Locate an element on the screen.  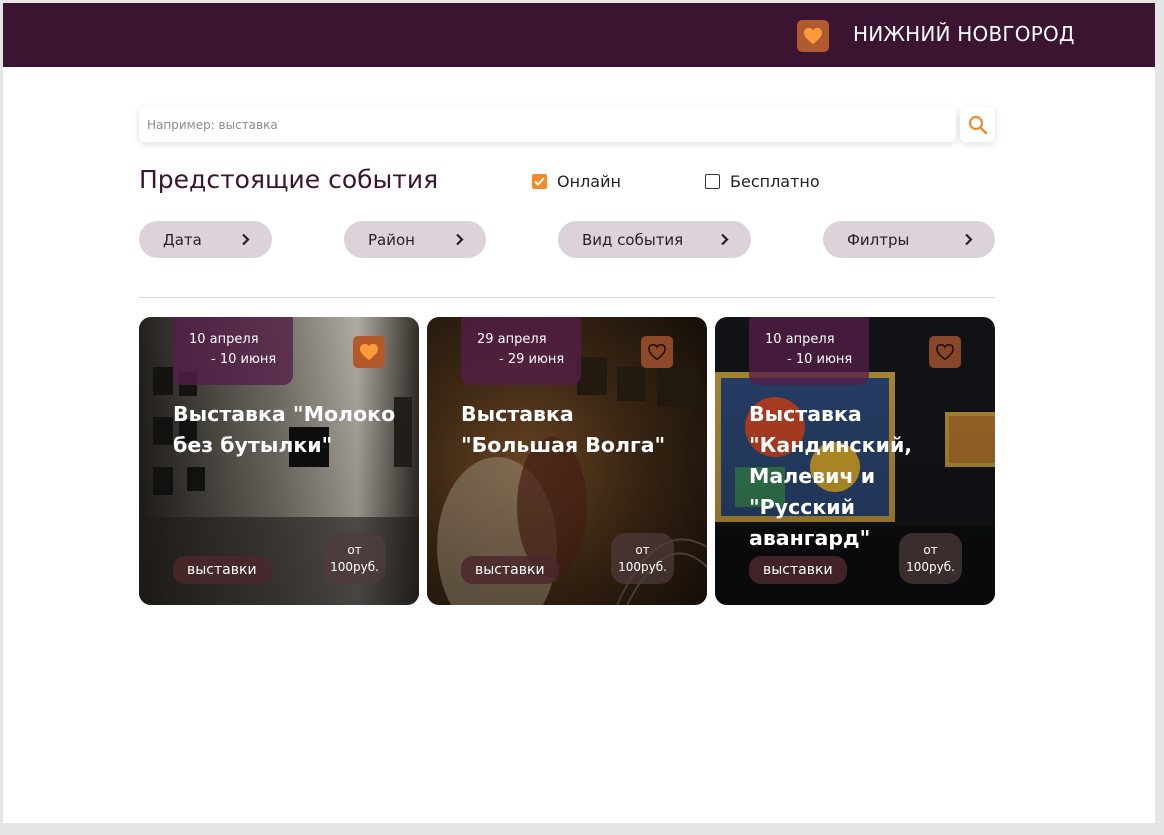
divider is located at coordinates (567, 297).